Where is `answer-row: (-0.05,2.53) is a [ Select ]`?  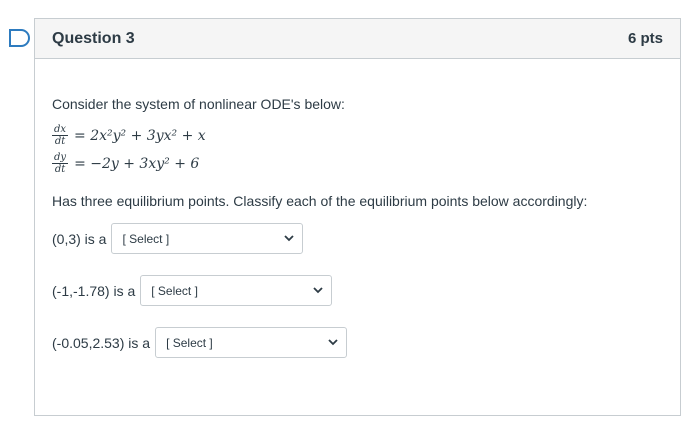
answer-row: (-0.05,2.53) is a [ Select ] is located at coordinates (200, 342).